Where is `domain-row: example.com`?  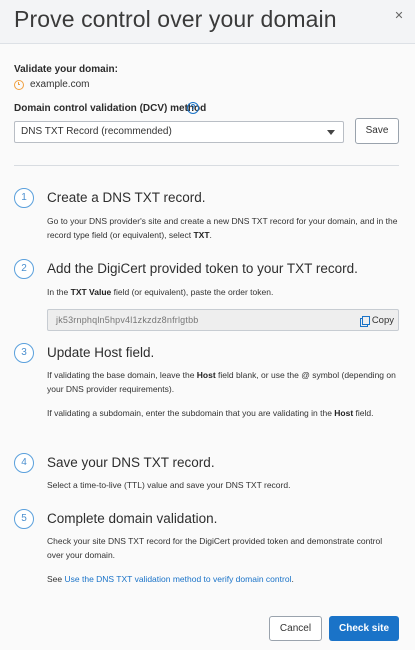 domain-row: example.com is located at coordinates (51, 84).